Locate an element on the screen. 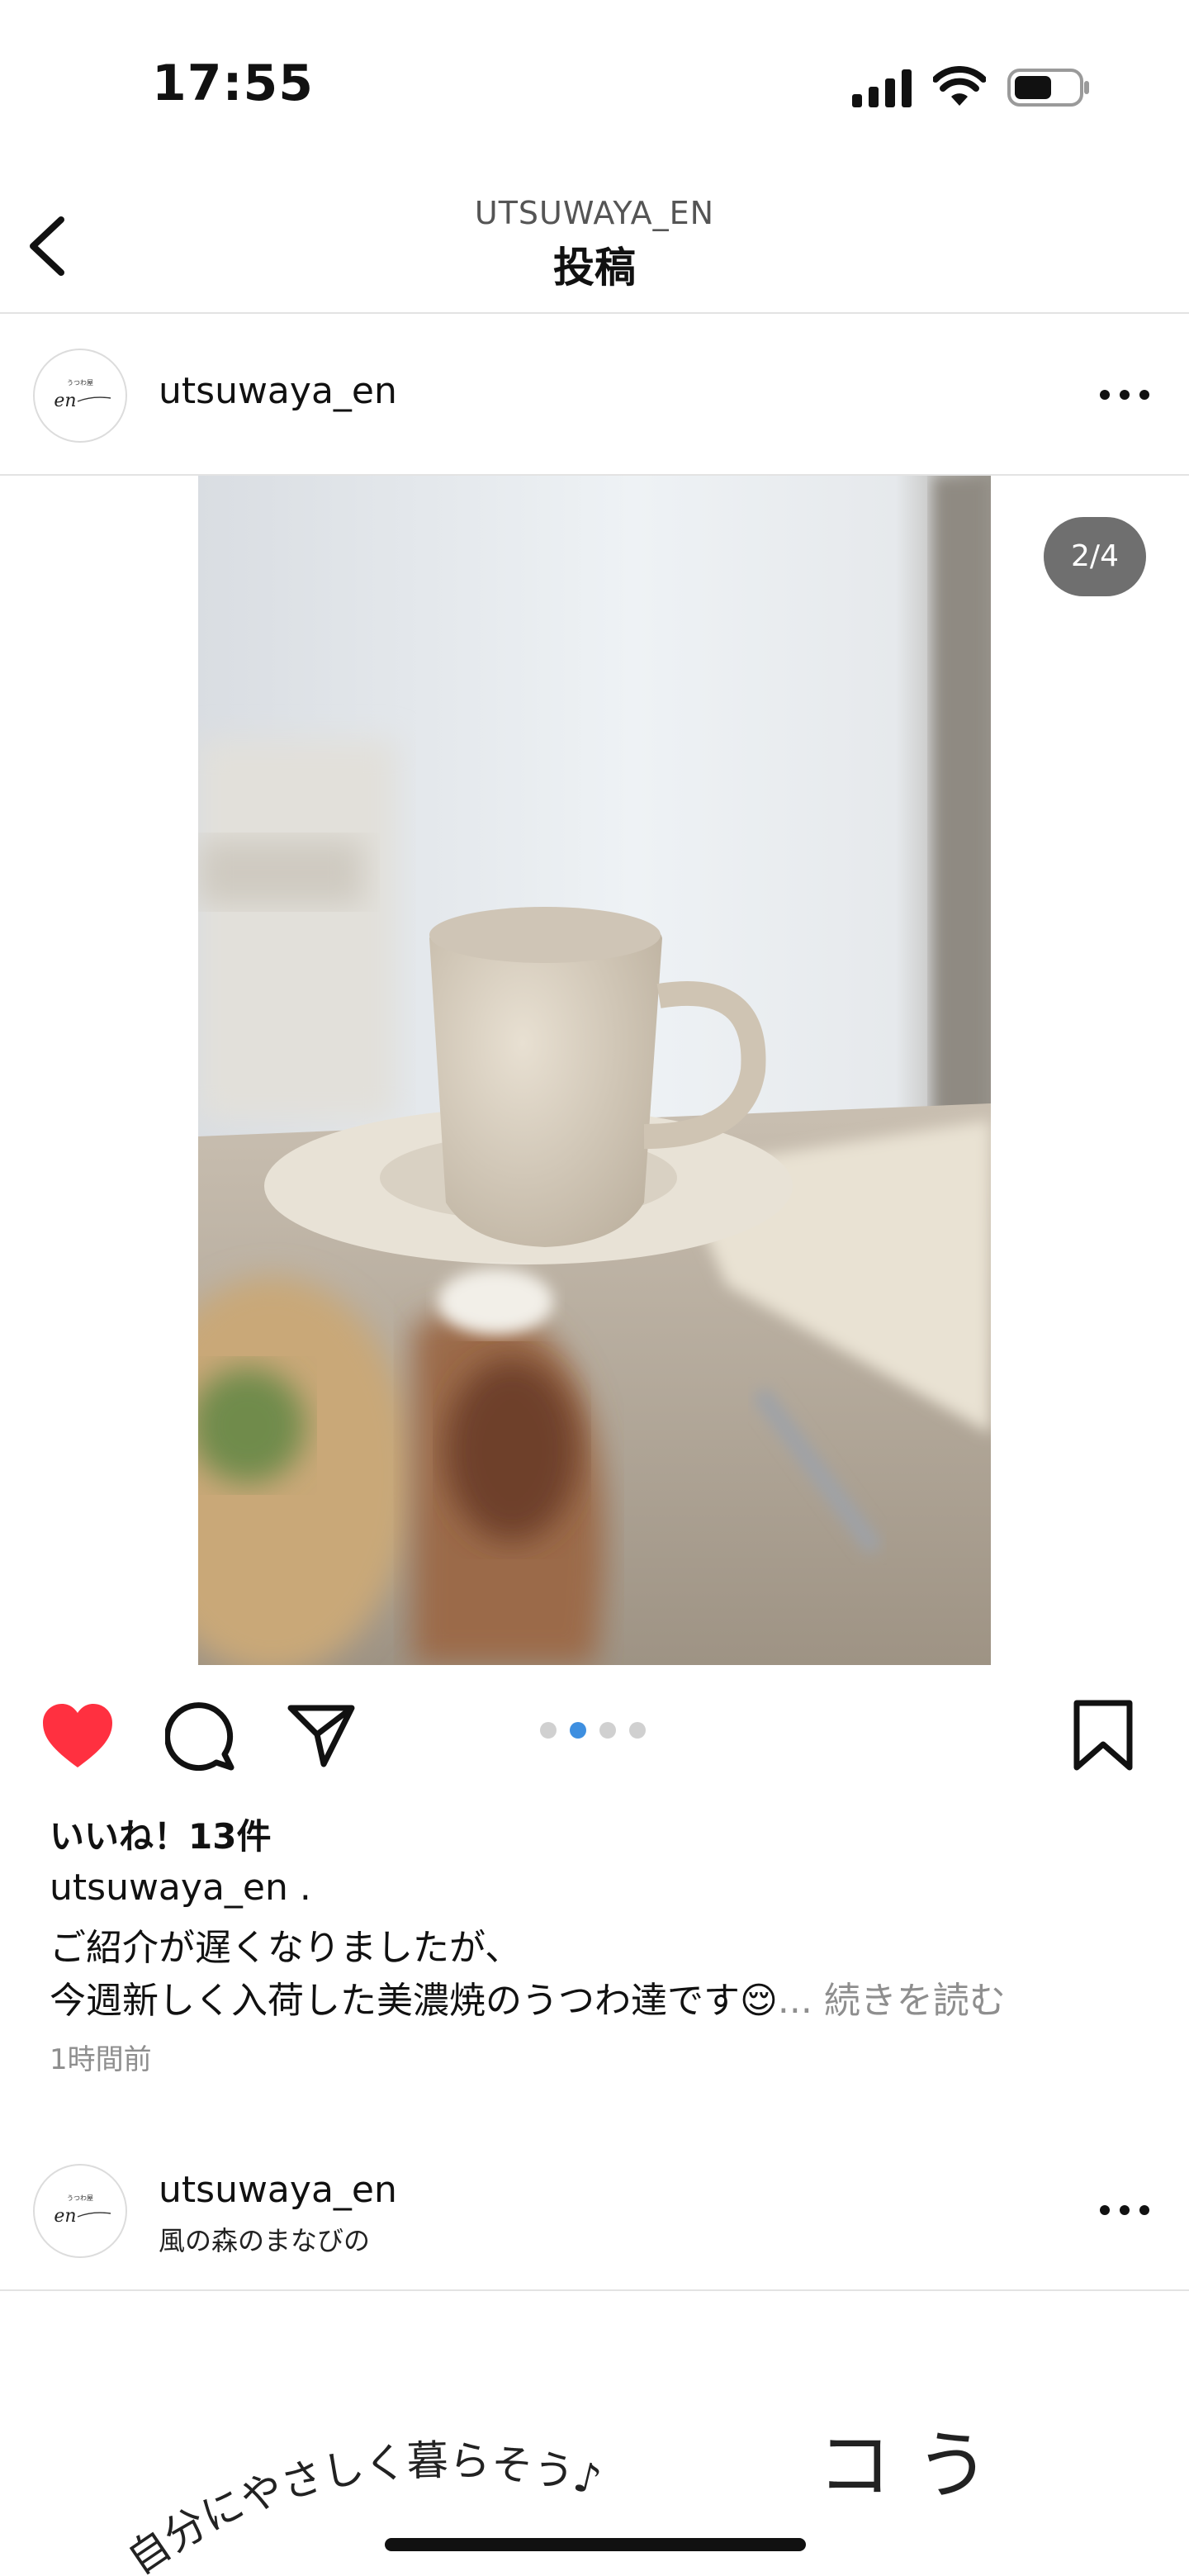  post-timestamp: 1時間前 is located at coordinates (101, 2059).